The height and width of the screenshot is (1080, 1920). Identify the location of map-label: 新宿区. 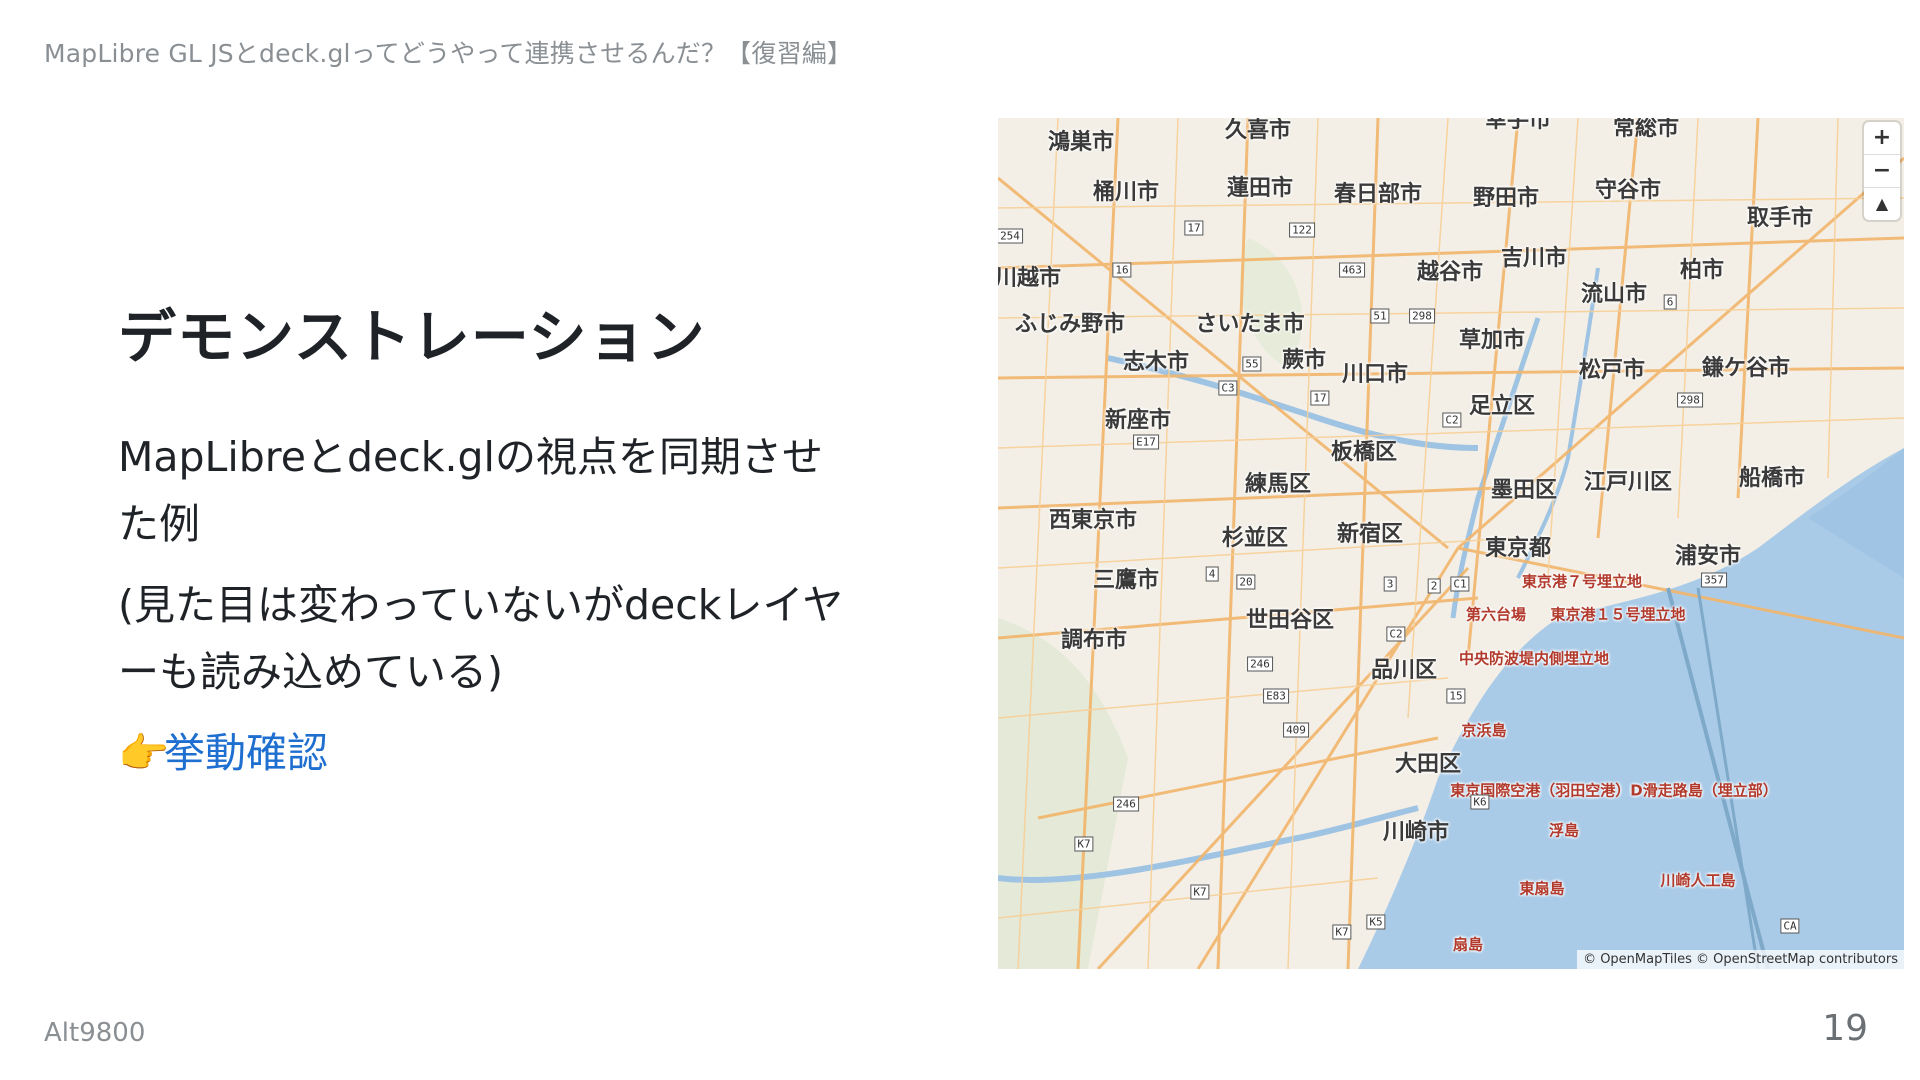
(1370, 534).